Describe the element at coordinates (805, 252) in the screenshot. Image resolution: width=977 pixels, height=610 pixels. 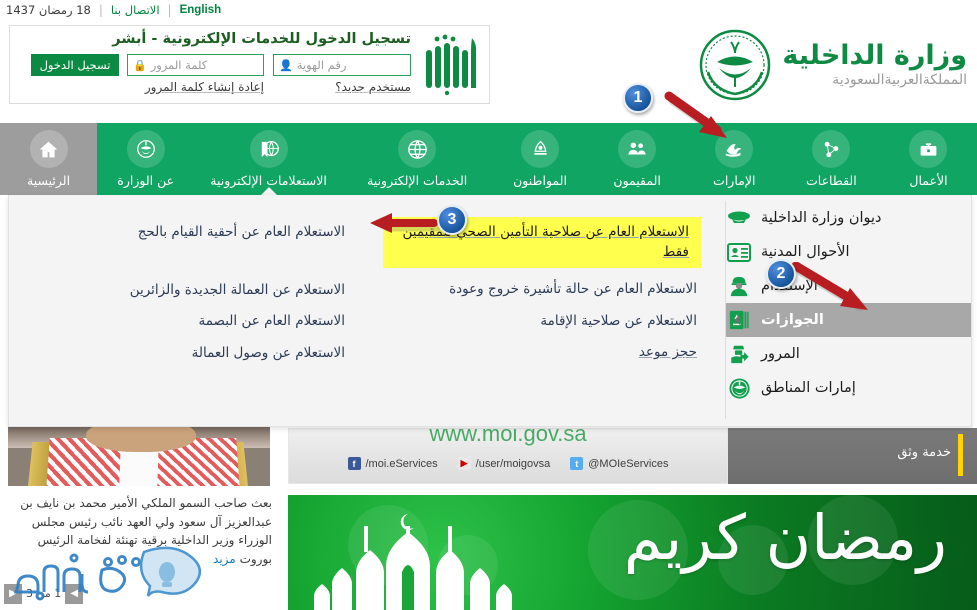
I see `sidebar-label-civil-affairs: الأحوال المدنية` at that location.